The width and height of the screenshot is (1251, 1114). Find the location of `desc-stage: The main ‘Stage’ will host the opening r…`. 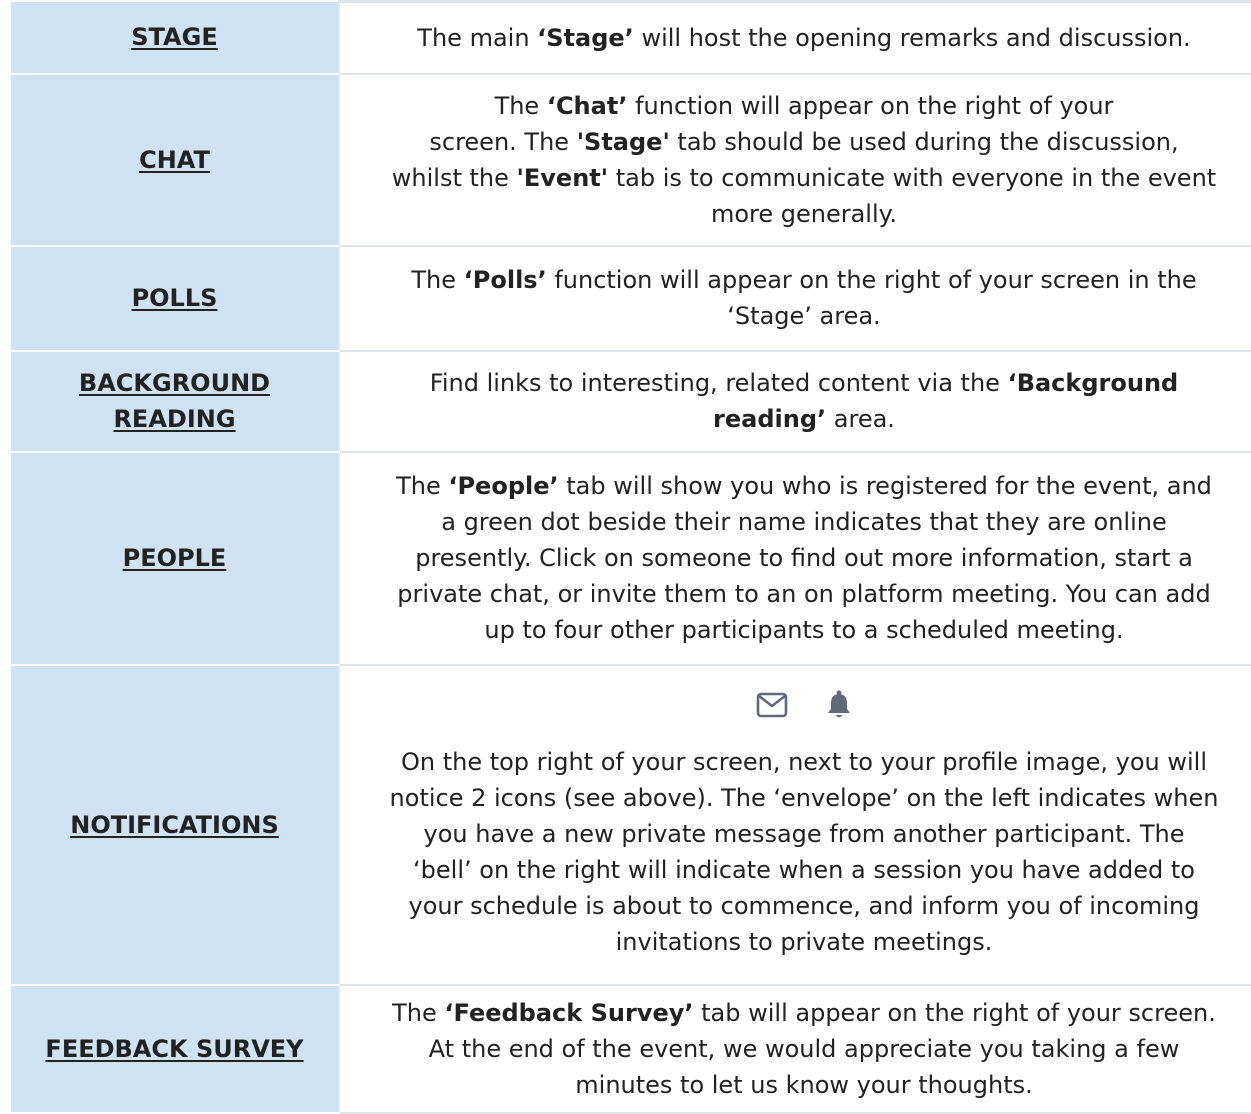

desc-stage: The main ‘Stage’ will host the opening r… is located at coordinates (795, 38).